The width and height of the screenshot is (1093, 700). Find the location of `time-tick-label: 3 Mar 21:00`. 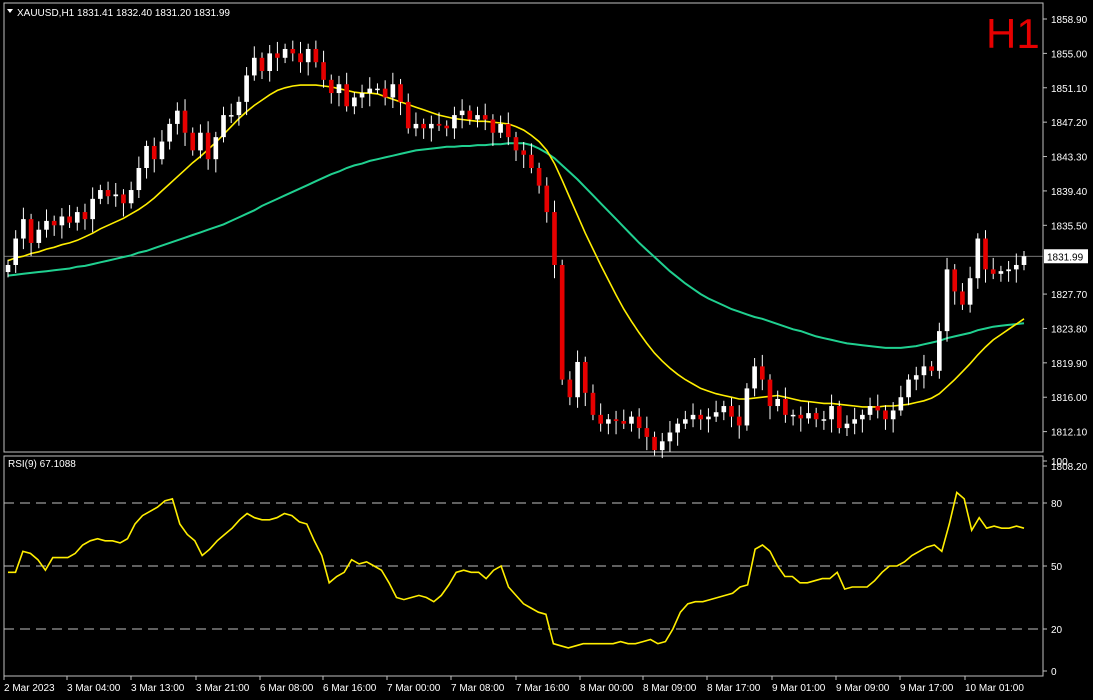

time-tick-label: 3 Mar 21:00 is located at coordinates (223, 688).